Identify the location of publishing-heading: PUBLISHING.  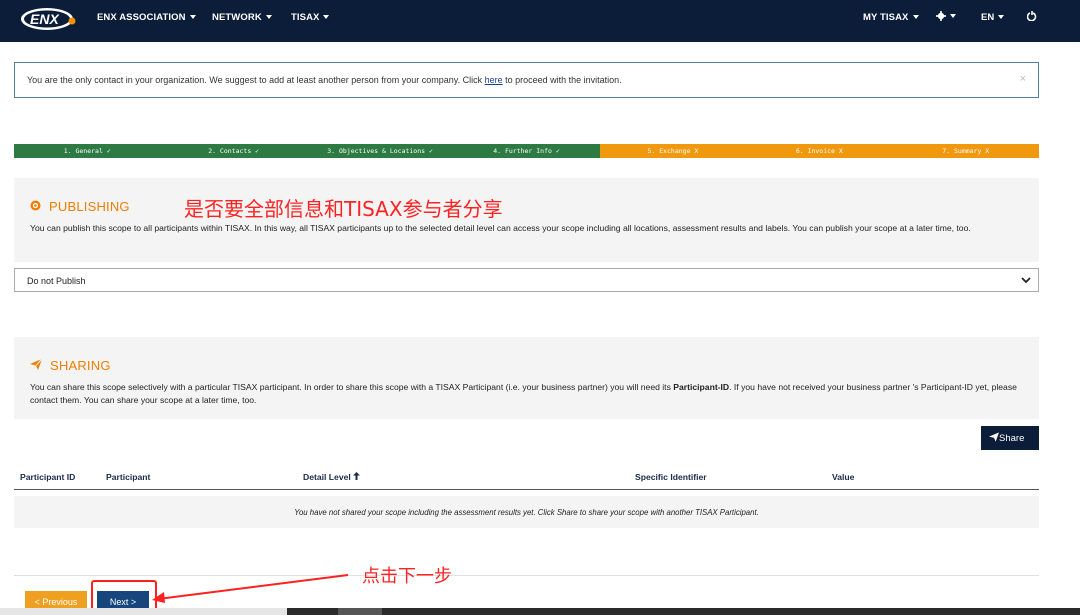
(80, 206).